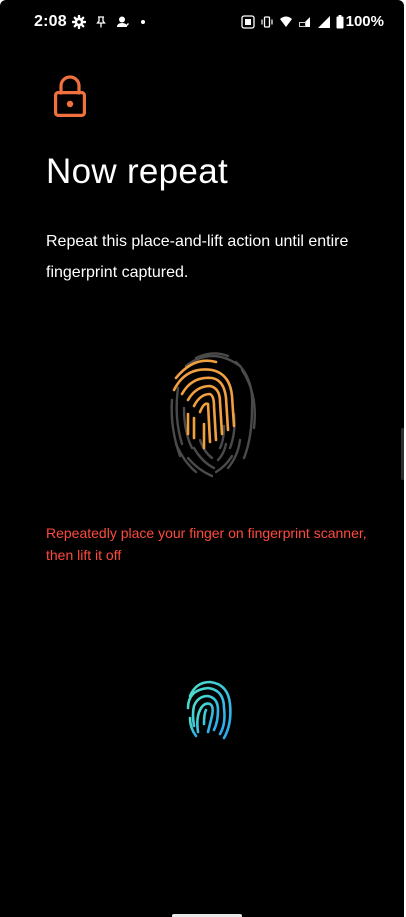 This screenshot has width=406, height=917. What do you see at coordinates (101, 22) in the screenshot?
I see `pin-icon` at bounding box center [101, 22].